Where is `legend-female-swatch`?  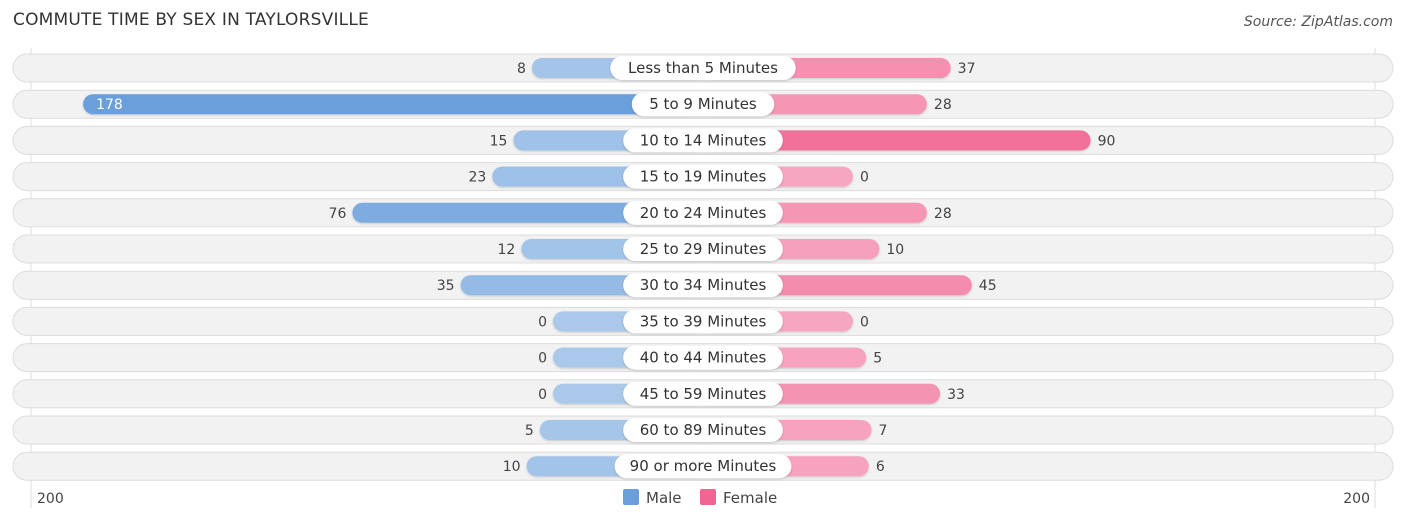
legend-female-swatch is located at coordinates (708, 497).